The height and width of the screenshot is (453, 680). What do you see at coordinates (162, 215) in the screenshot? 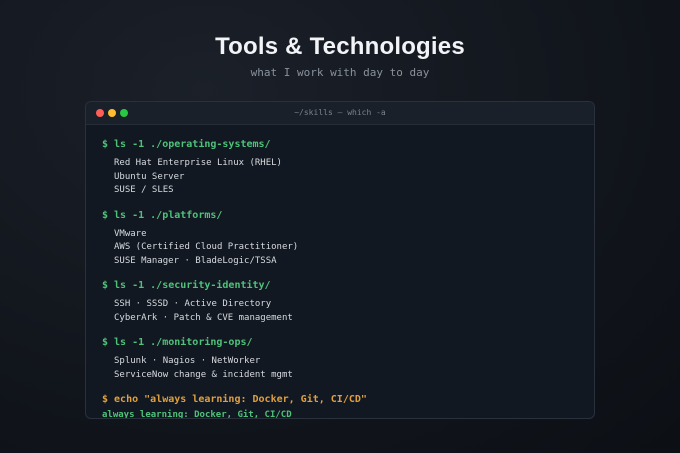
I see `command-line: $ ls -1 ./platforms/` at bounding box center [162, 215].